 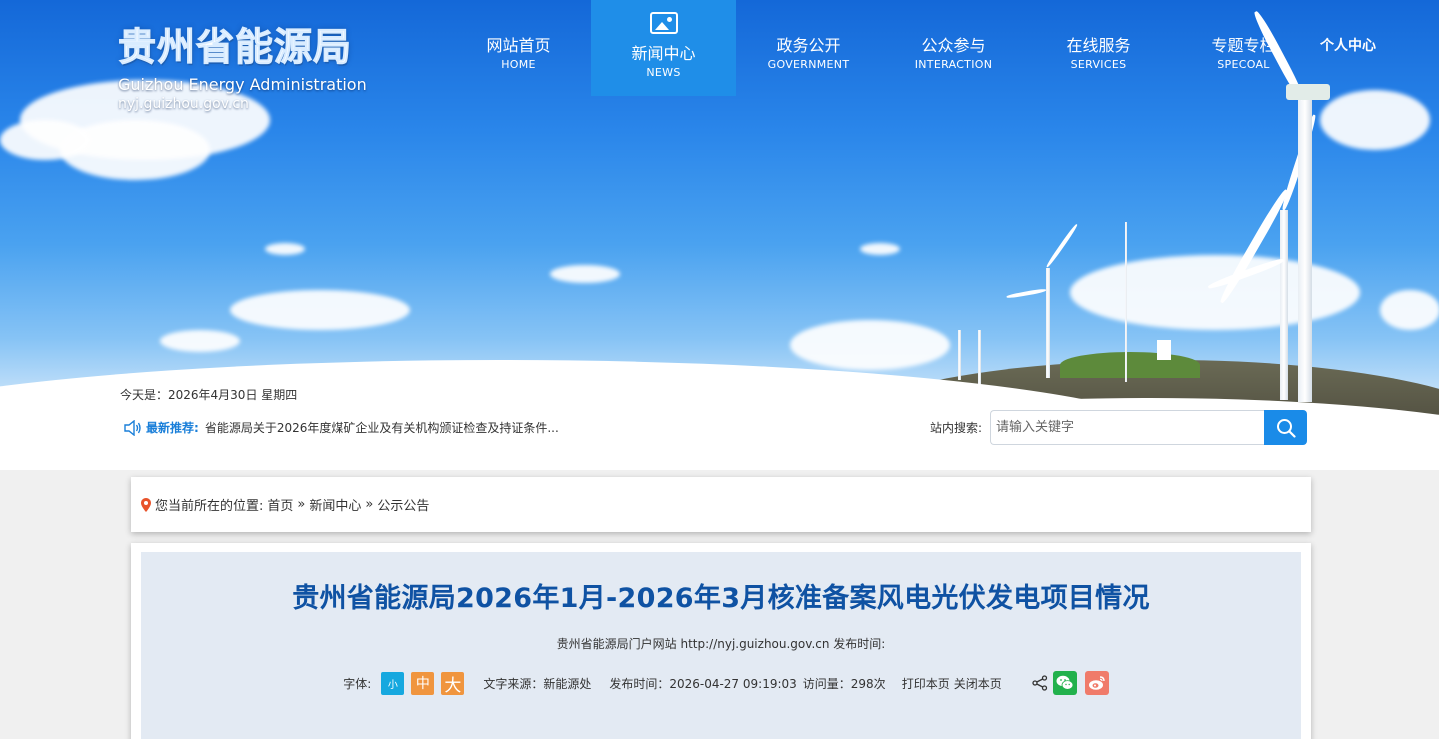 I want to click on nav-item-news: 新闻中心 NEWS, so click(x=663, y=48).